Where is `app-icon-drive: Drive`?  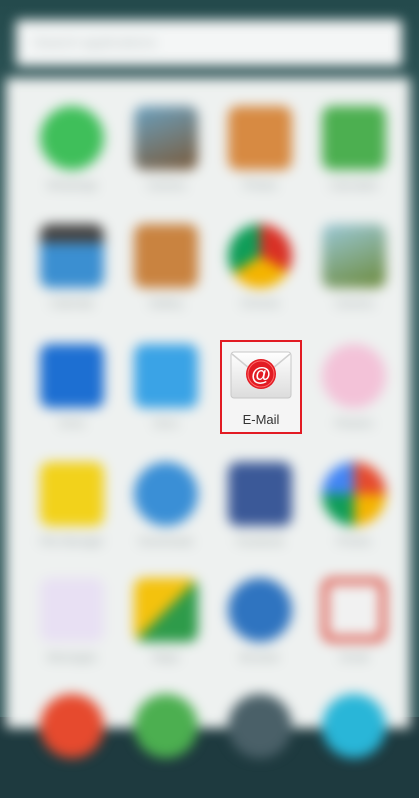
app-icon-drive: Drive is located at coordinates (72, 393).